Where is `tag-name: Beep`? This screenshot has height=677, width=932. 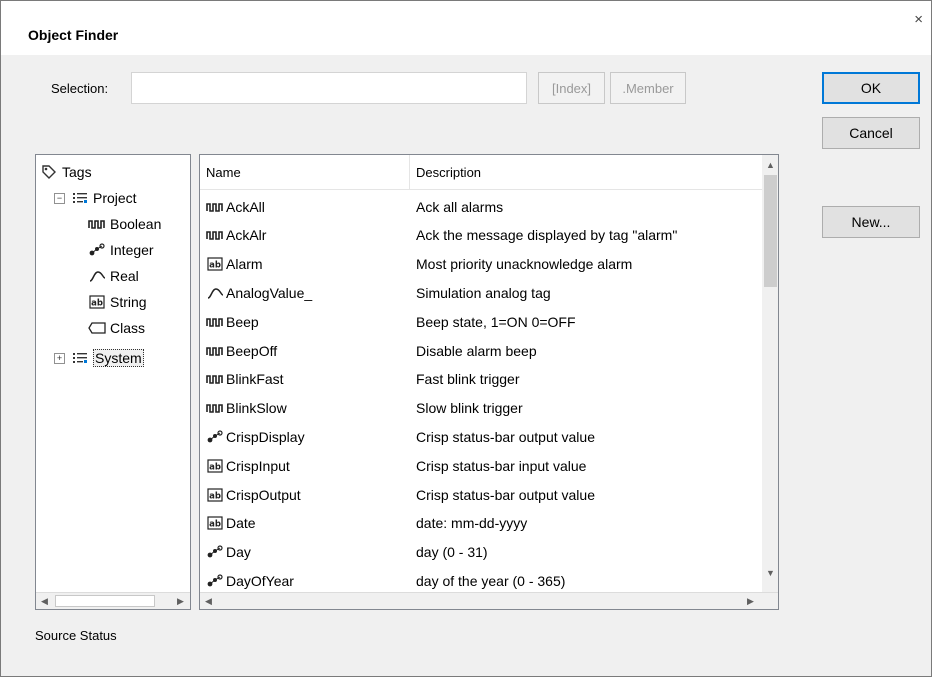 tag-name: Beep is located at coordinates (242, 321).